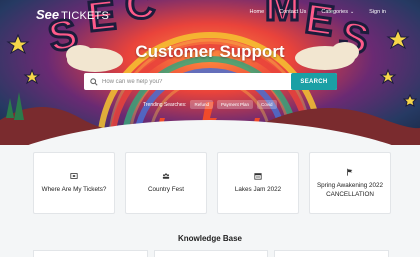  Describe the element at coordinates (165, 104) in the screenshot. I see `trending-label: Trending Searches:` at that location.